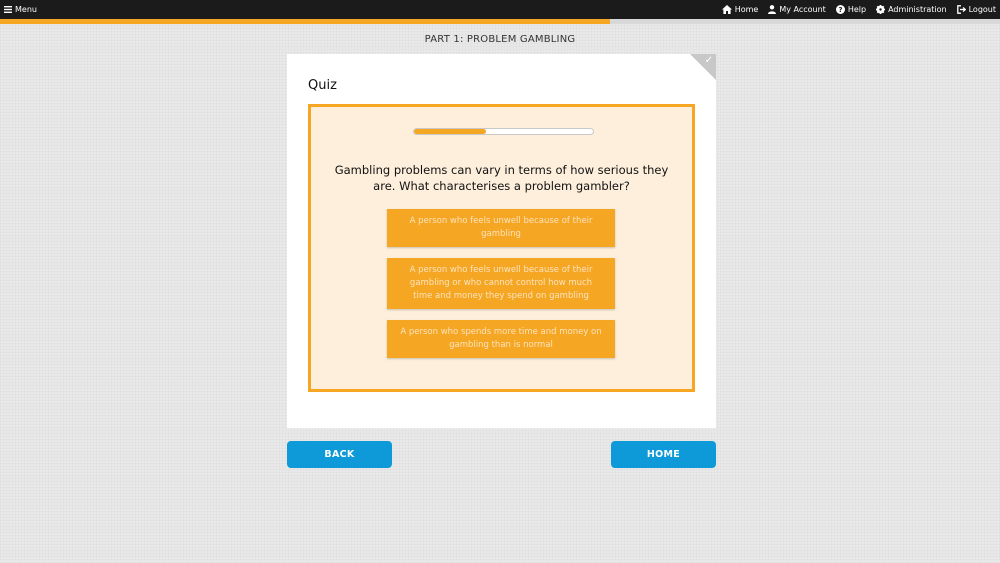 The width and height of the screenshot is (1000, 563). Describe the element at coordinates (746, 9) in the screenshot. I see `nav-home-label: Home` at that location.